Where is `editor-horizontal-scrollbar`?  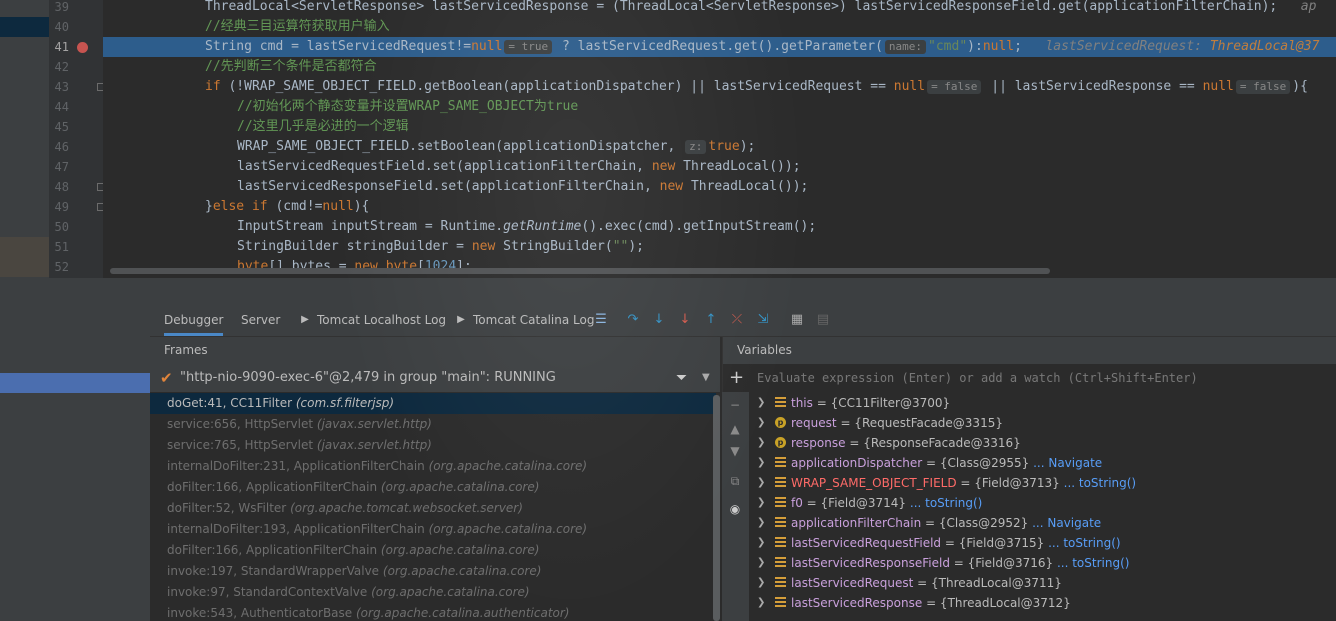 editor-horizontal-scrollbar is located at coordinates (580, 271).